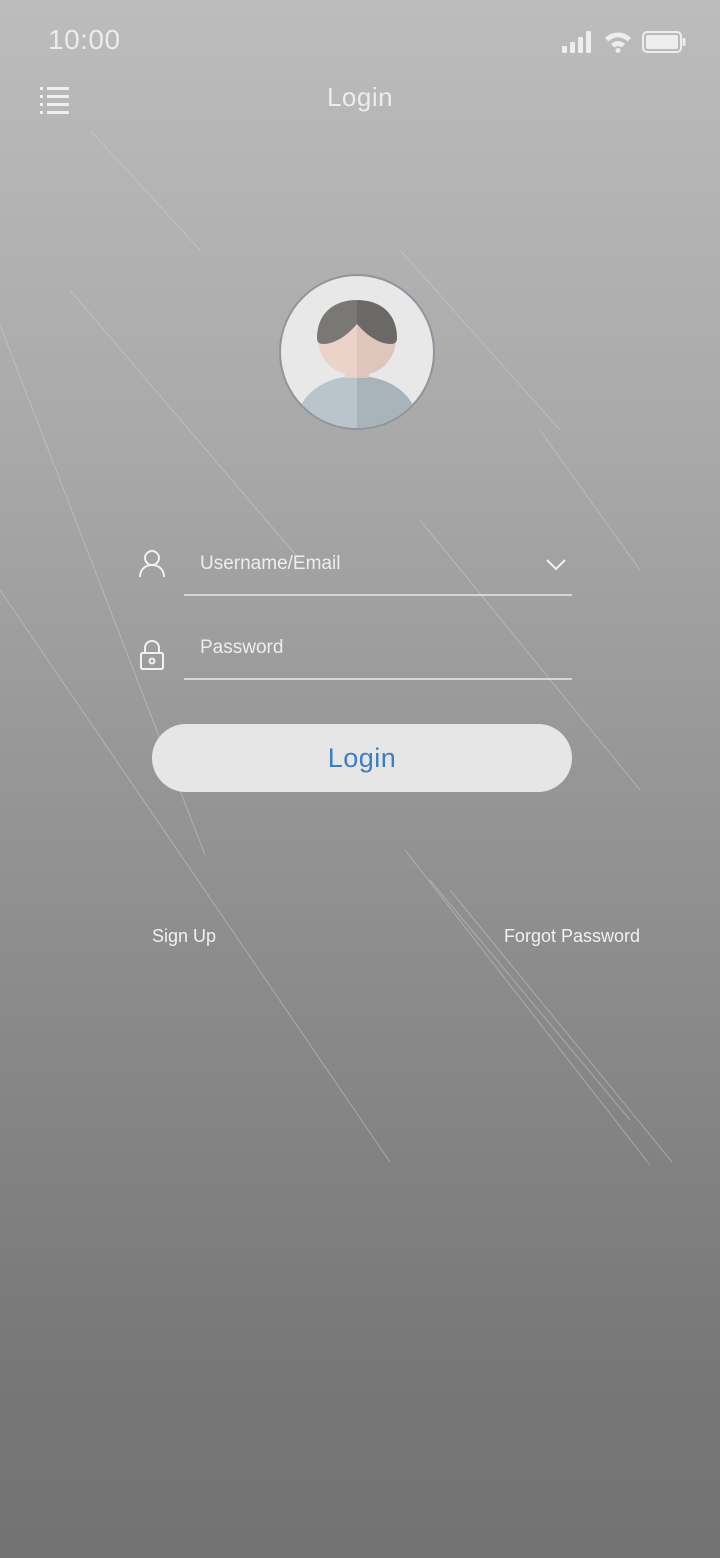 The image size is (720, 1558). What do you see at coordinates (152, 564) in the screenshot?
I see `user-icon` at bounding box center [152, 564].